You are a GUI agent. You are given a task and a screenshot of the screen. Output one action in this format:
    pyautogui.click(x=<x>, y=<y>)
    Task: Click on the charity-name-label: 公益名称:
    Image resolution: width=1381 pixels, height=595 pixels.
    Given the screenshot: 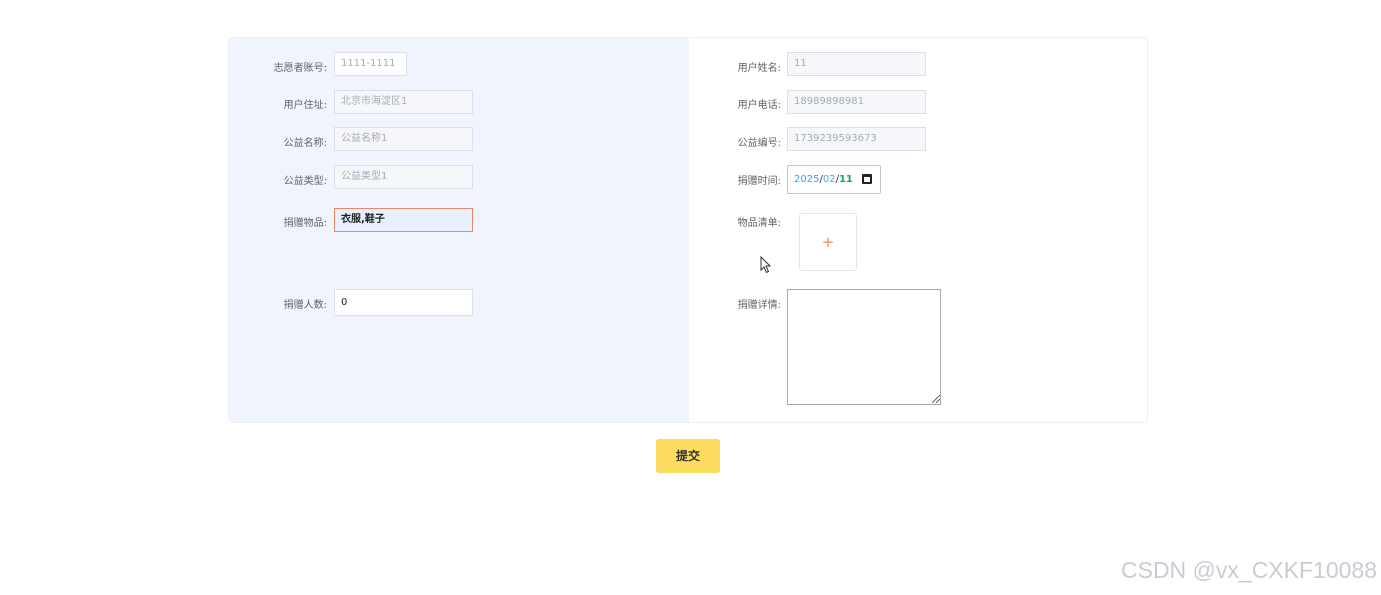 What is the action you would take?
    pyautogui.click(x=305, y=143)
    